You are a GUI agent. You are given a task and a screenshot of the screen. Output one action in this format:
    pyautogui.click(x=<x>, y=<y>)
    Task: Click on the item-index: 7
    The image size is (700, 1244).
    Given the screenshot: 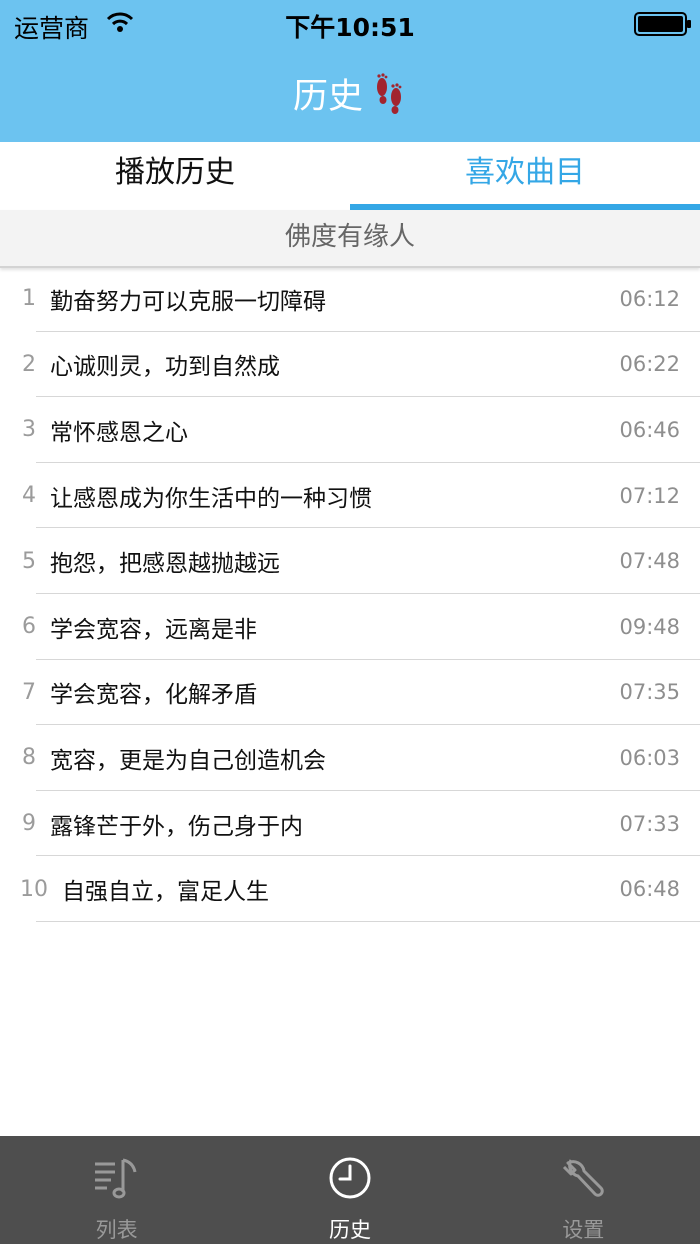 What is the action you would take?
    pyautogui.click(x=29, y=692)
    